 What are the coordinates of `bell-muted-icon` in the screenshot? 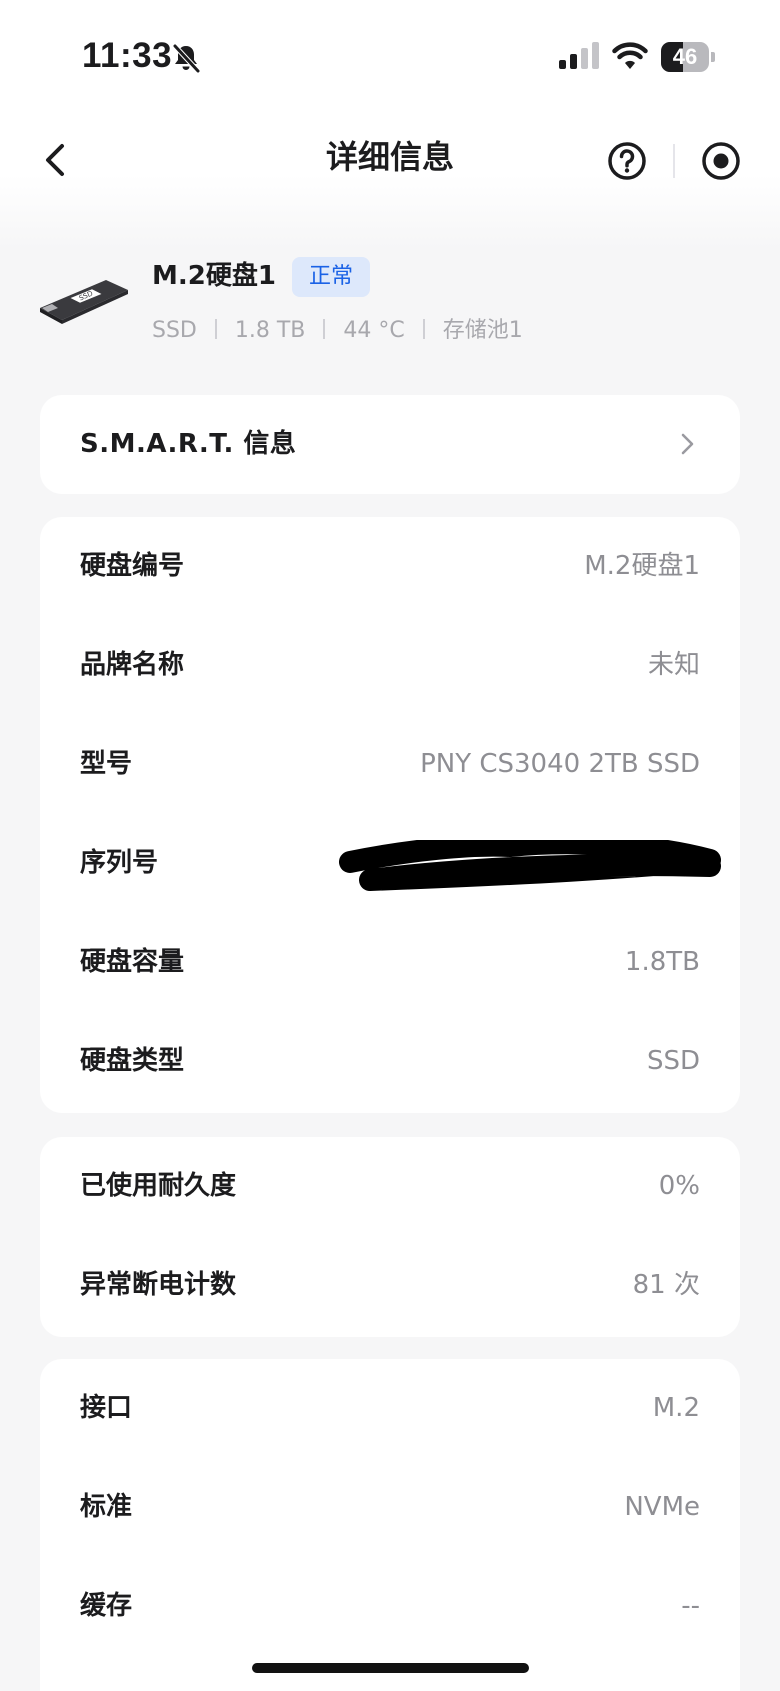 It's located at (186, 58).